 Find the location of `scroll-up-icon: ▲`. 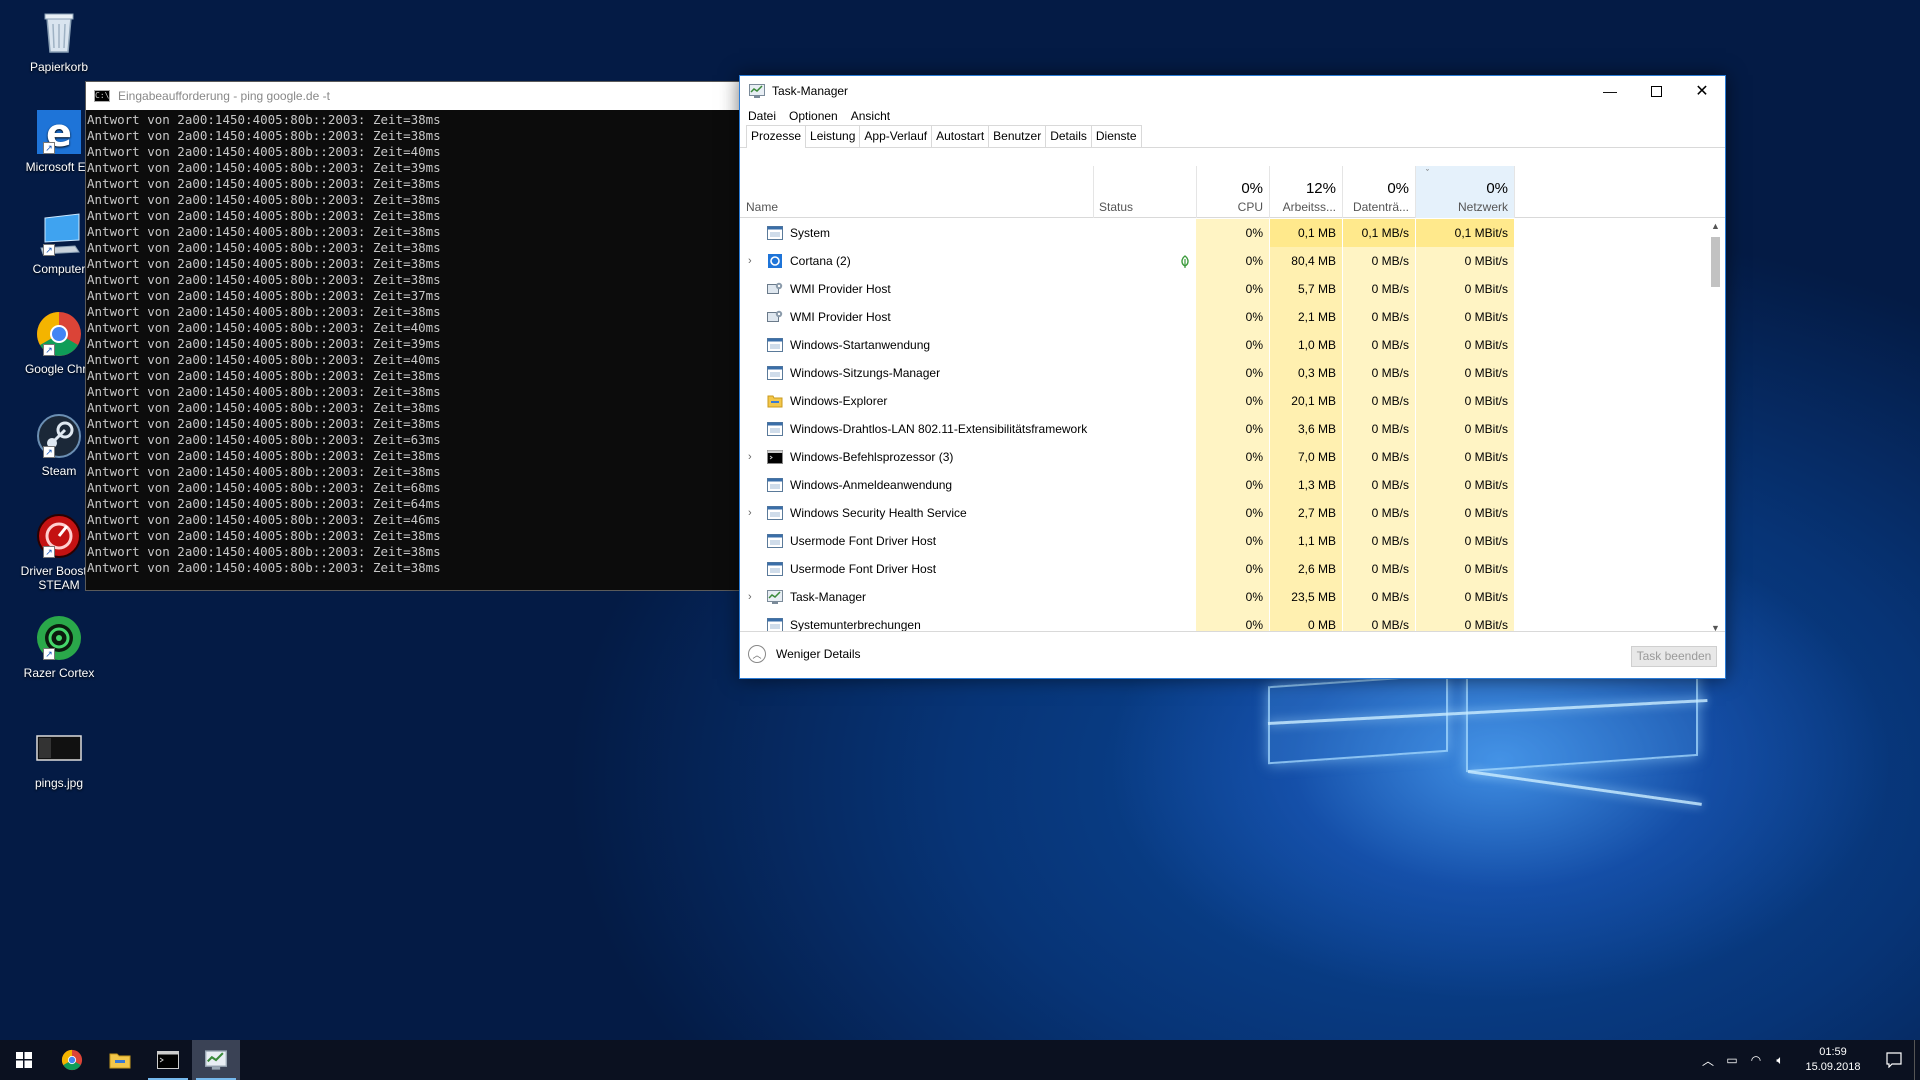

scroll-up-icon: ▲ is located at coordinates (1715, 228).